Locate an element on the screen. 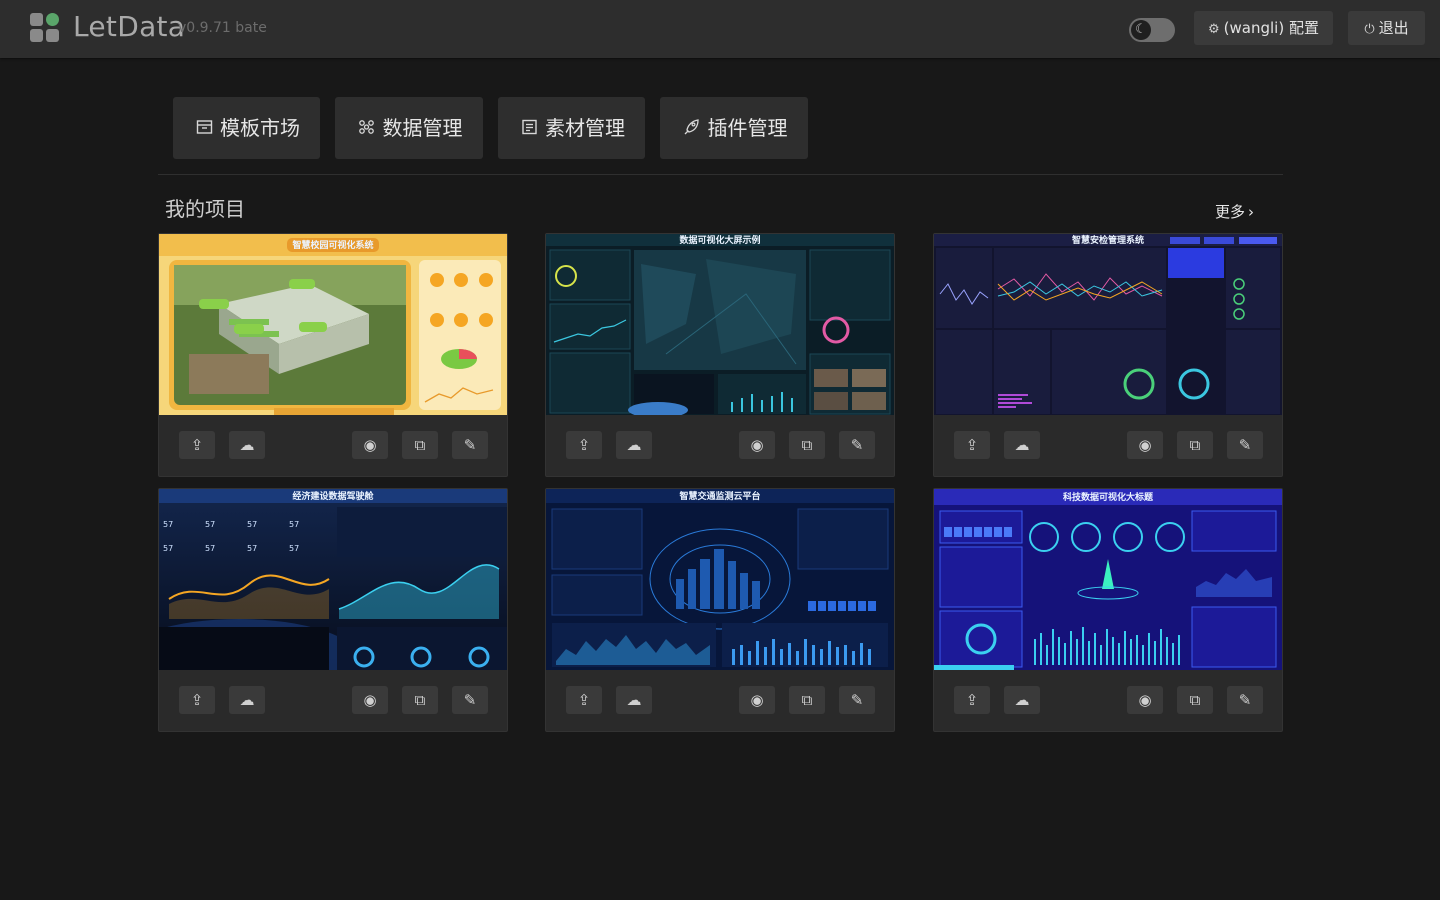  project-card: 智慧校园可视化系统 ⇪ ☁ ◉ ⧉ ✎ is located at coordinates (333, 355).